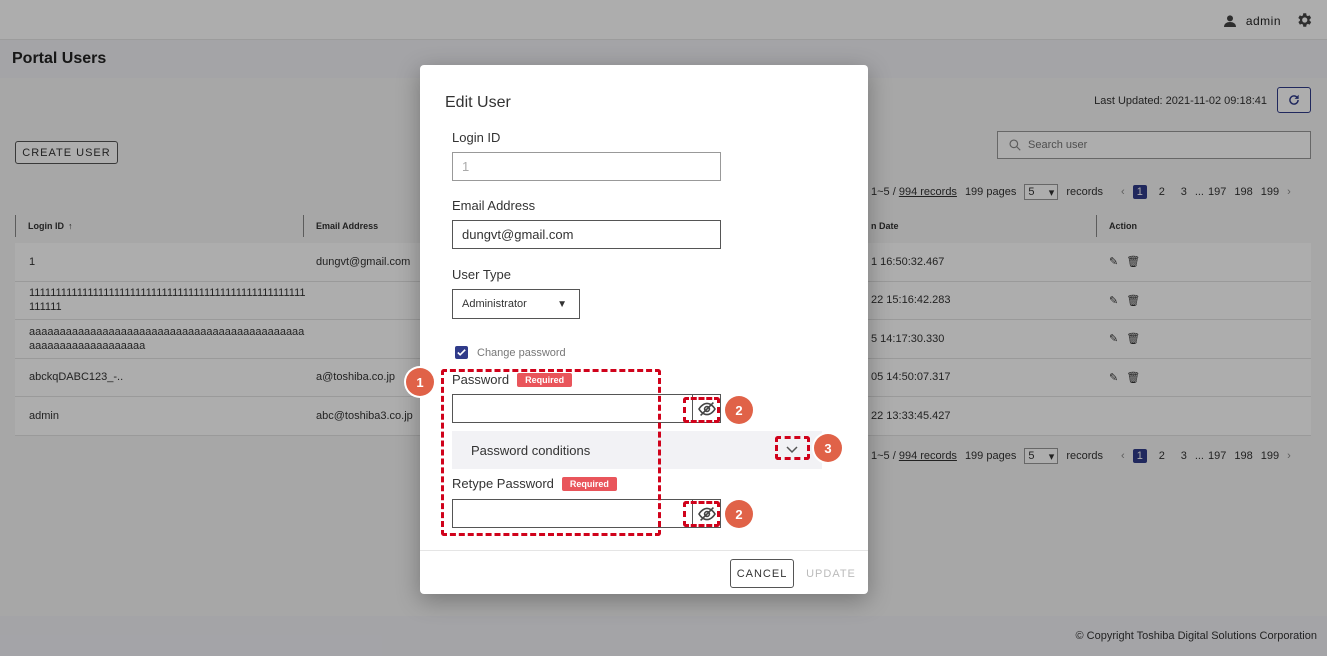 This screenshot has height=656, width=1327. I want to click on caret-down-icon: ▼, so click(562, 304).